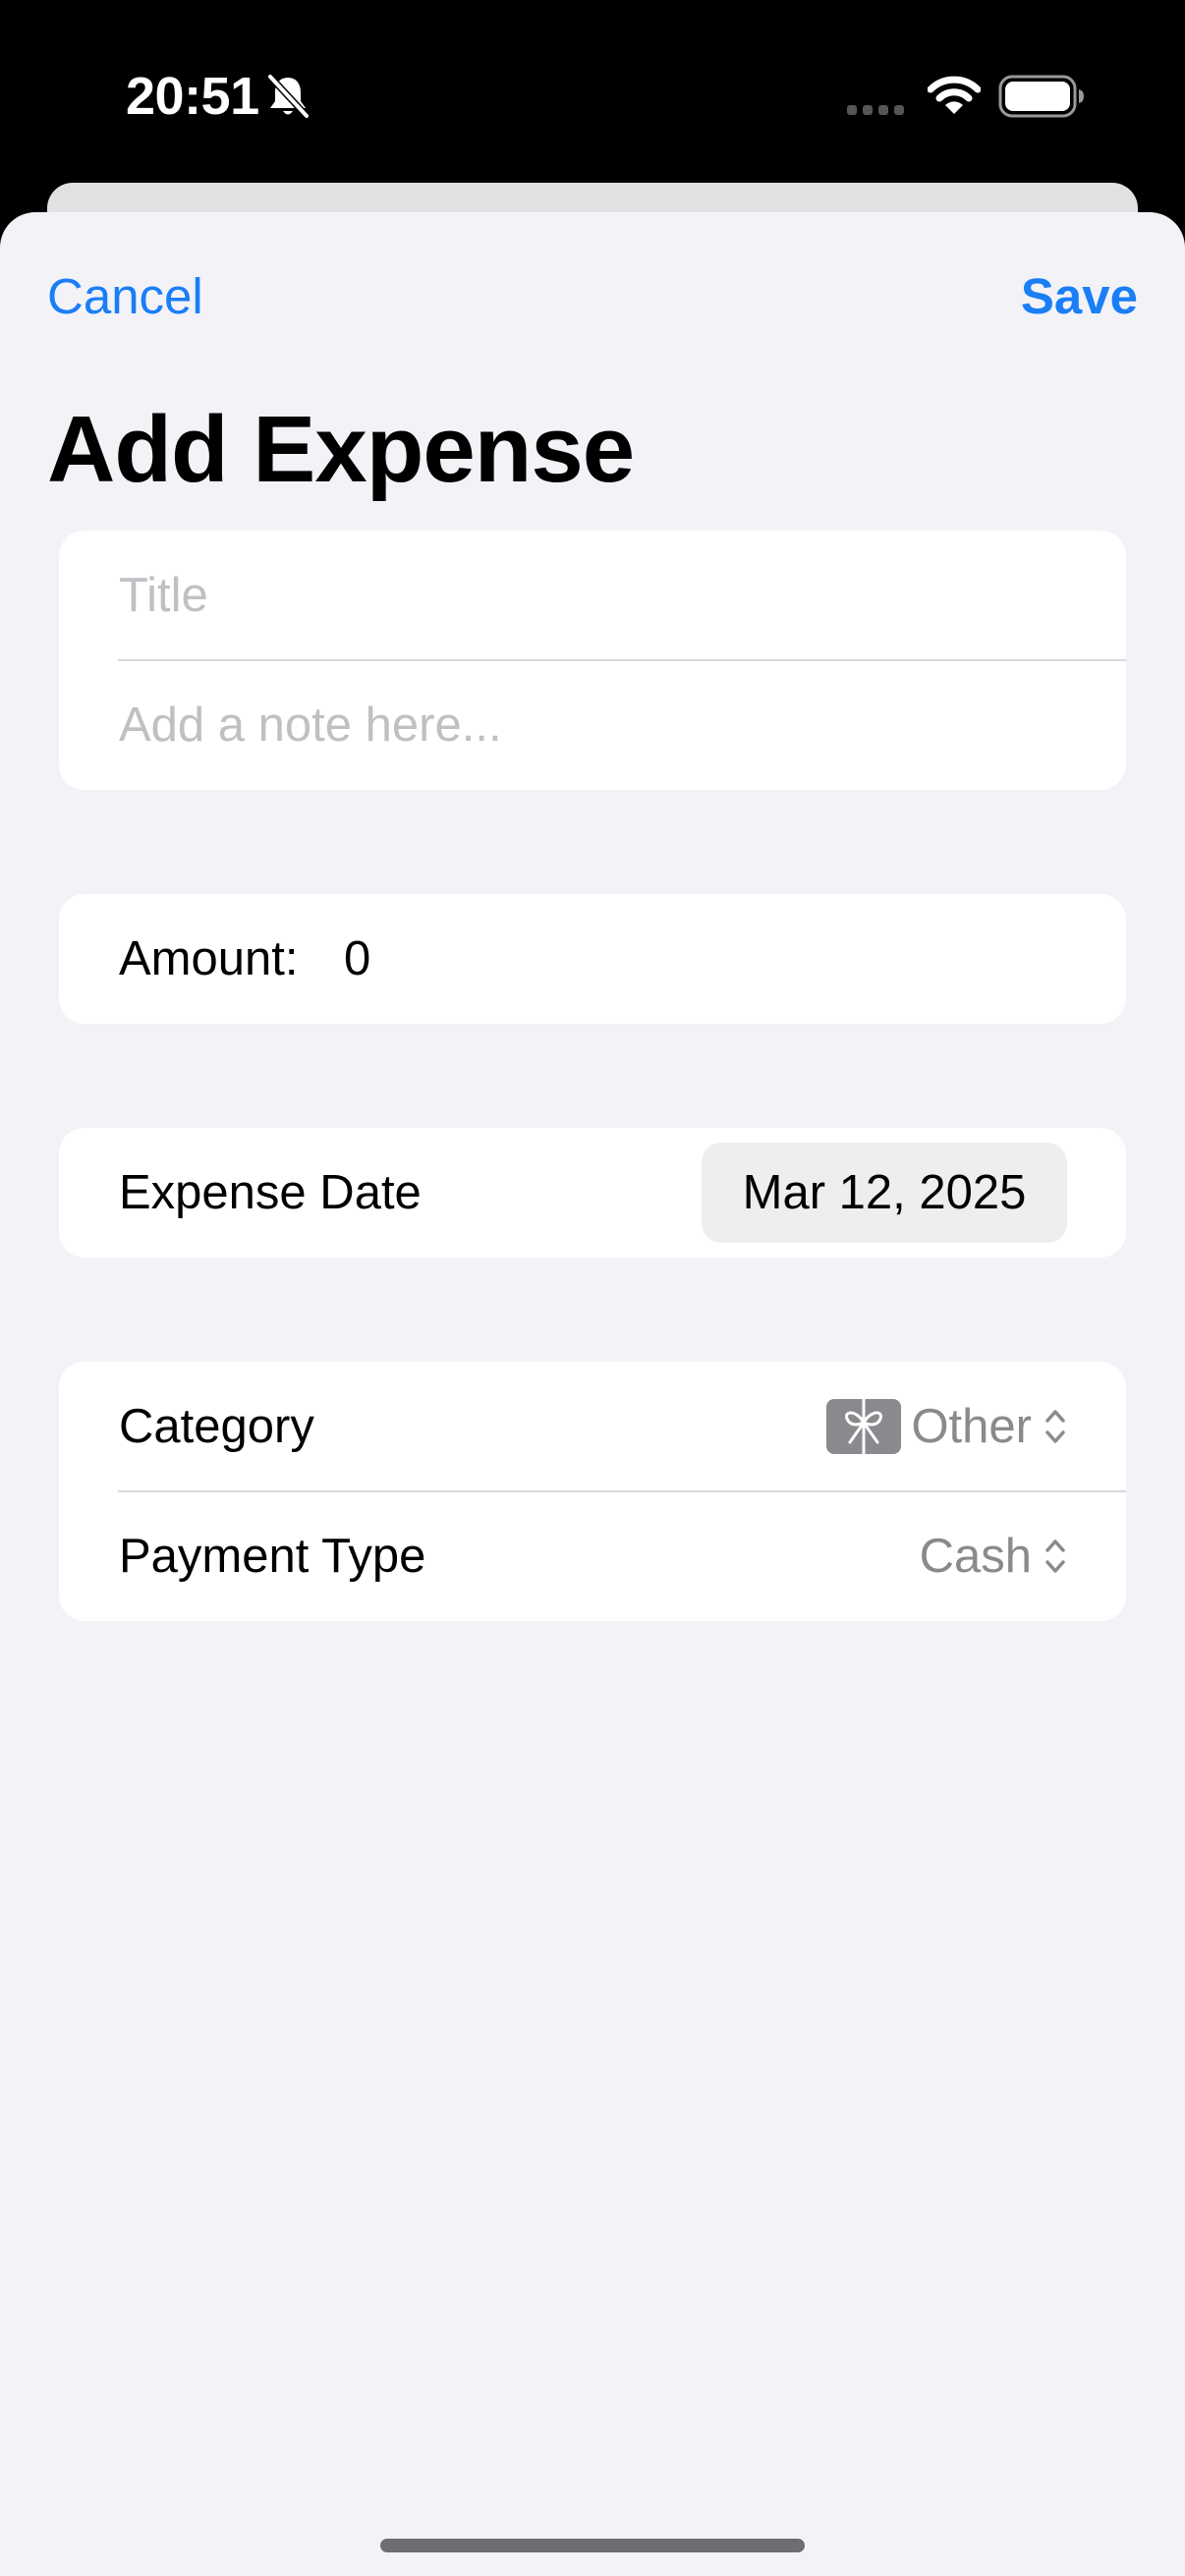  What do you see at coordinates (976, 1556) in the screenshot?
I see `payment-type-value: Cash` at bounding box center [976, 1556].